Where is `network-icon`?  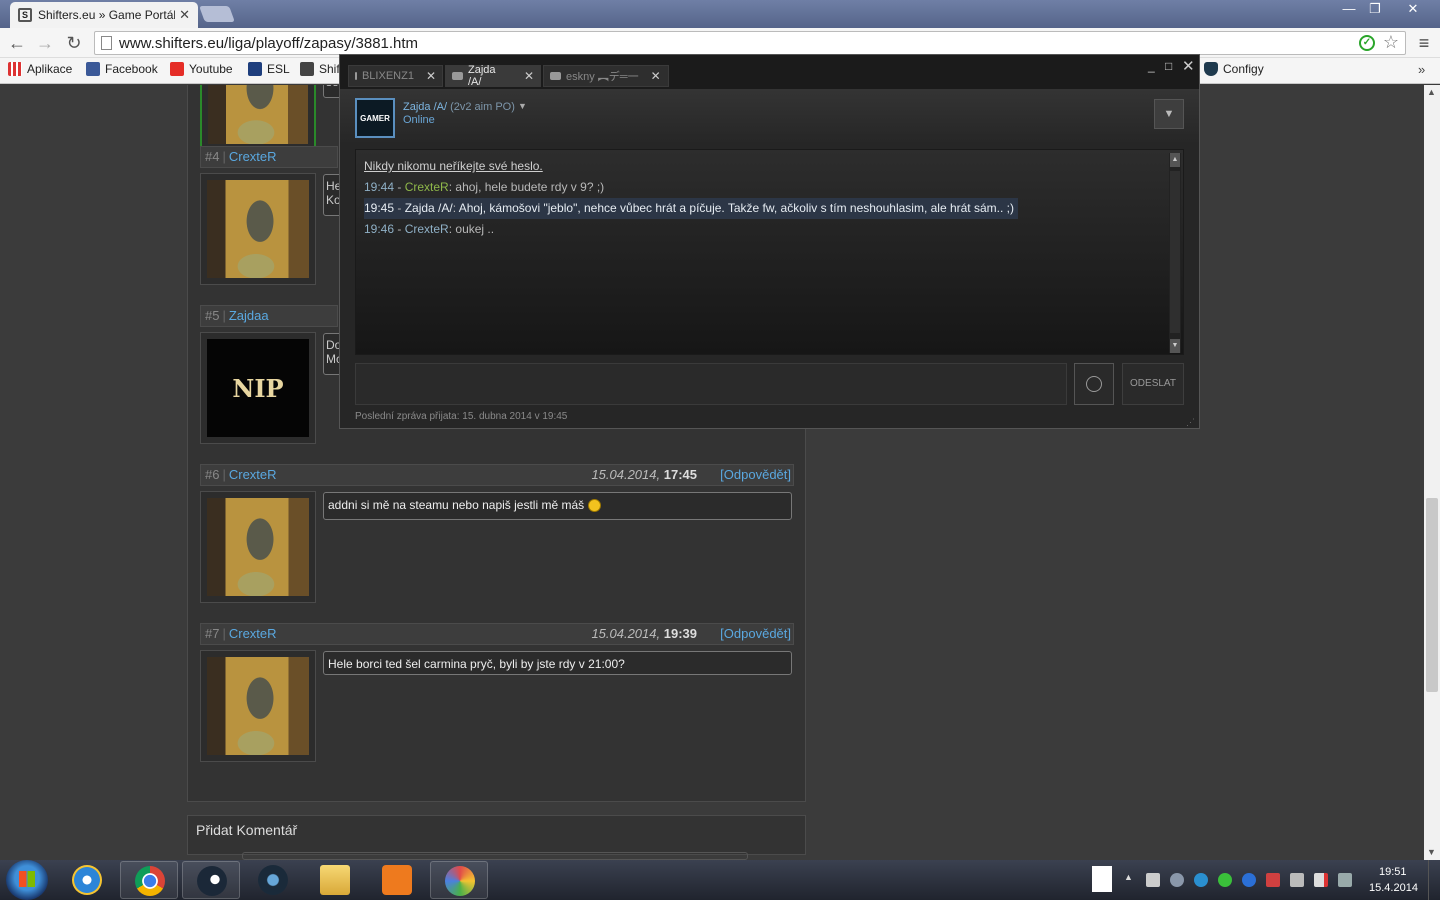 network-icon is located at coordinates (1345, 880).